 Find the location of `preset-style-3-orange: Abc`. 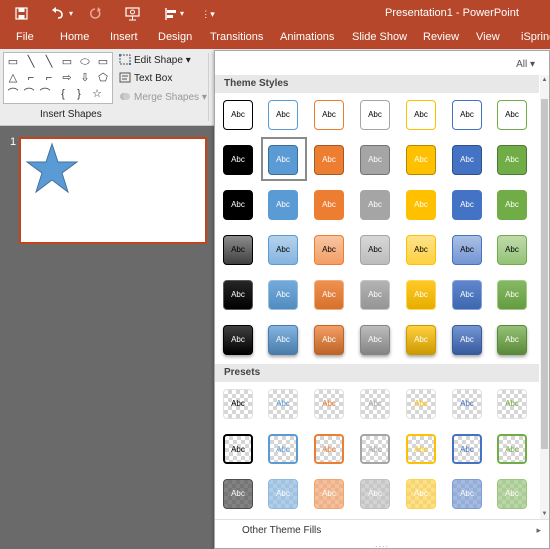

preset-style-3-orange: Abc is located at coordinates (329, 494).